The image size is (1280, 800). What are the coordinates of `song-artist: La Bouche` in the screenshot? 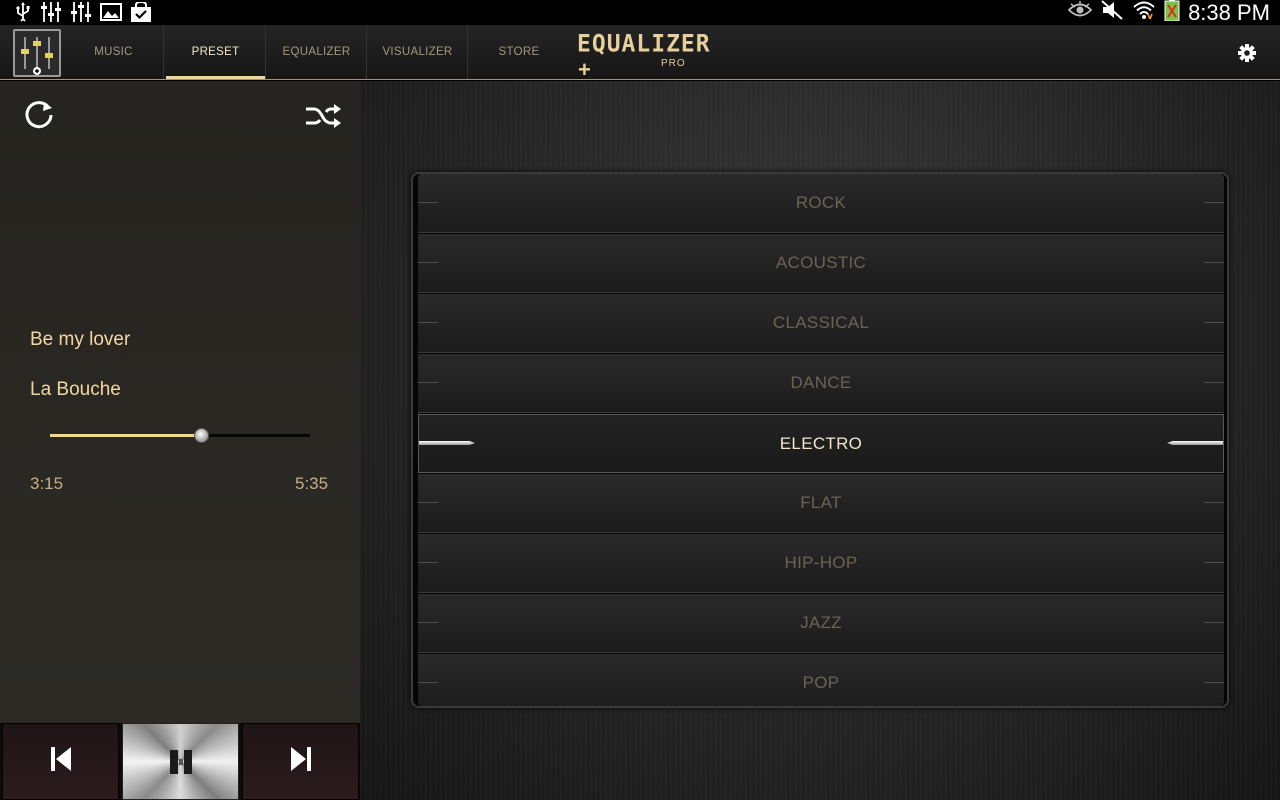 It's located at (75, 389).